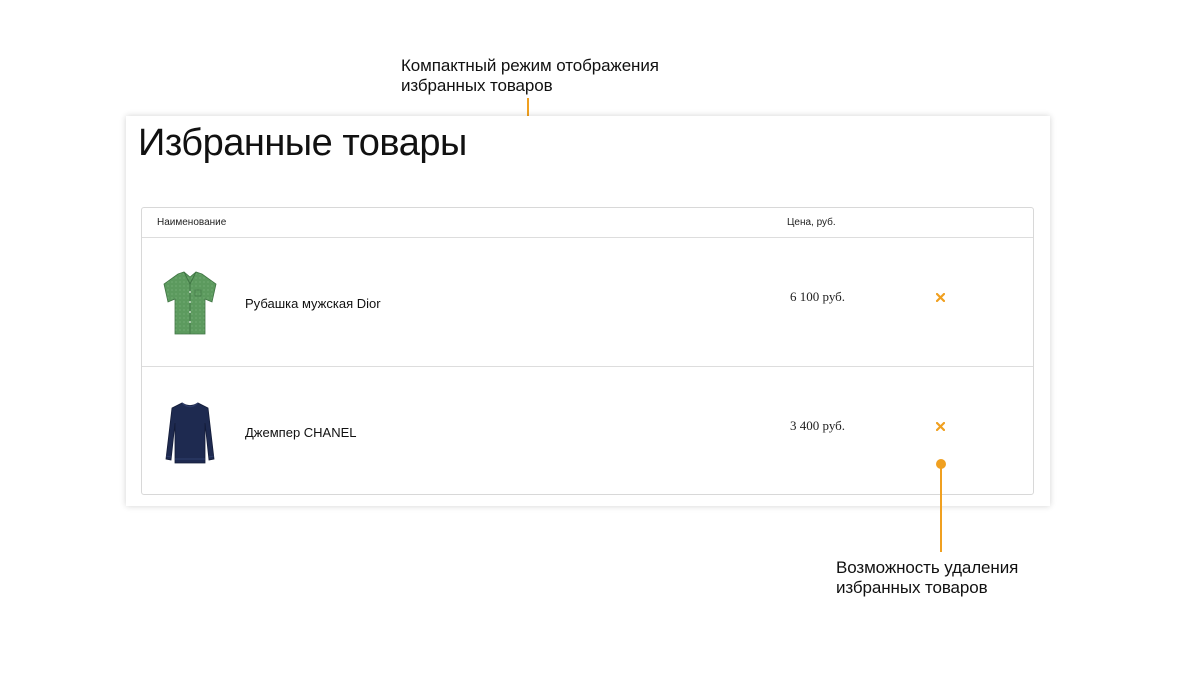 This screenshot has height=700, width=1200. What do you see at coordinates (912, 587) in the screenshot?
I see `annotation-remove-favorites-line2: избранных товаров` at bounding box center [912, 587].